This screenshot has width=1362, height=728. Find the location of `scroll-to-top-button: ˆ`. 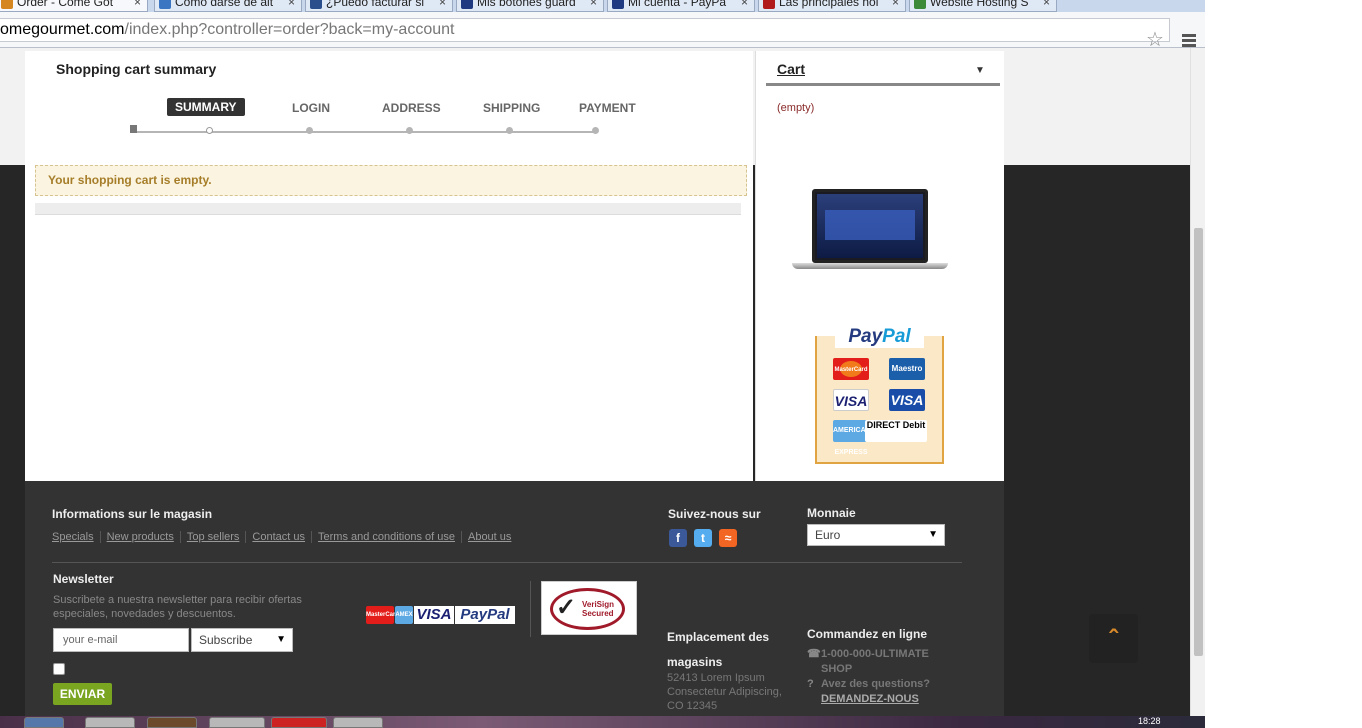

scroll-to-top-button: ˆ is located at coordinates (1113, 638).